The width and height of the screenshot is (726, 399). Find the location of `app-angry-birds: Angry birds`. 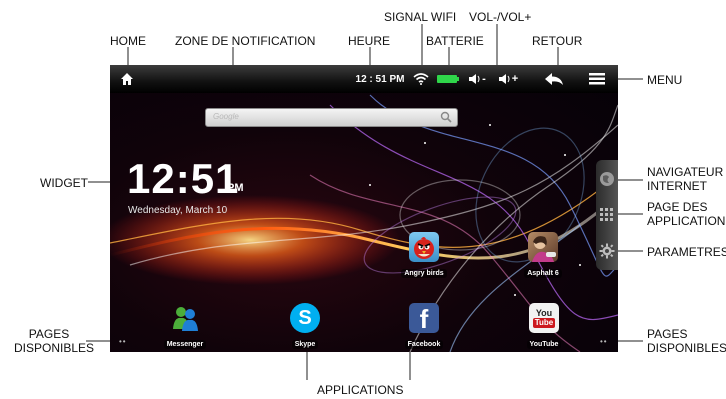

app-angry-birds: Angry birds is located at coordinates (424, 256).